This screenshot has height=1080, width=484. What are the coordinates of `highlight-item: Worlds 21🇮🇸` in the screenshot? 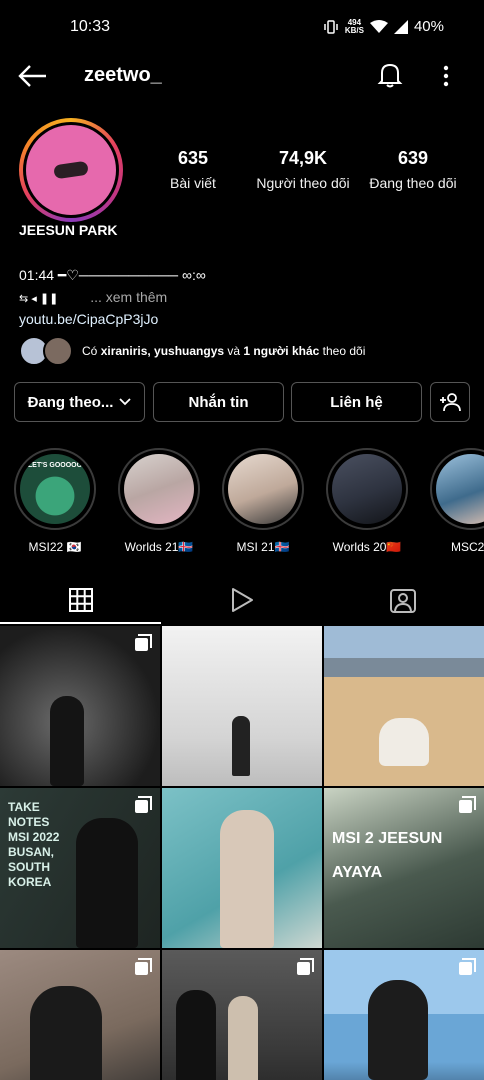 It's located at (159, 501).